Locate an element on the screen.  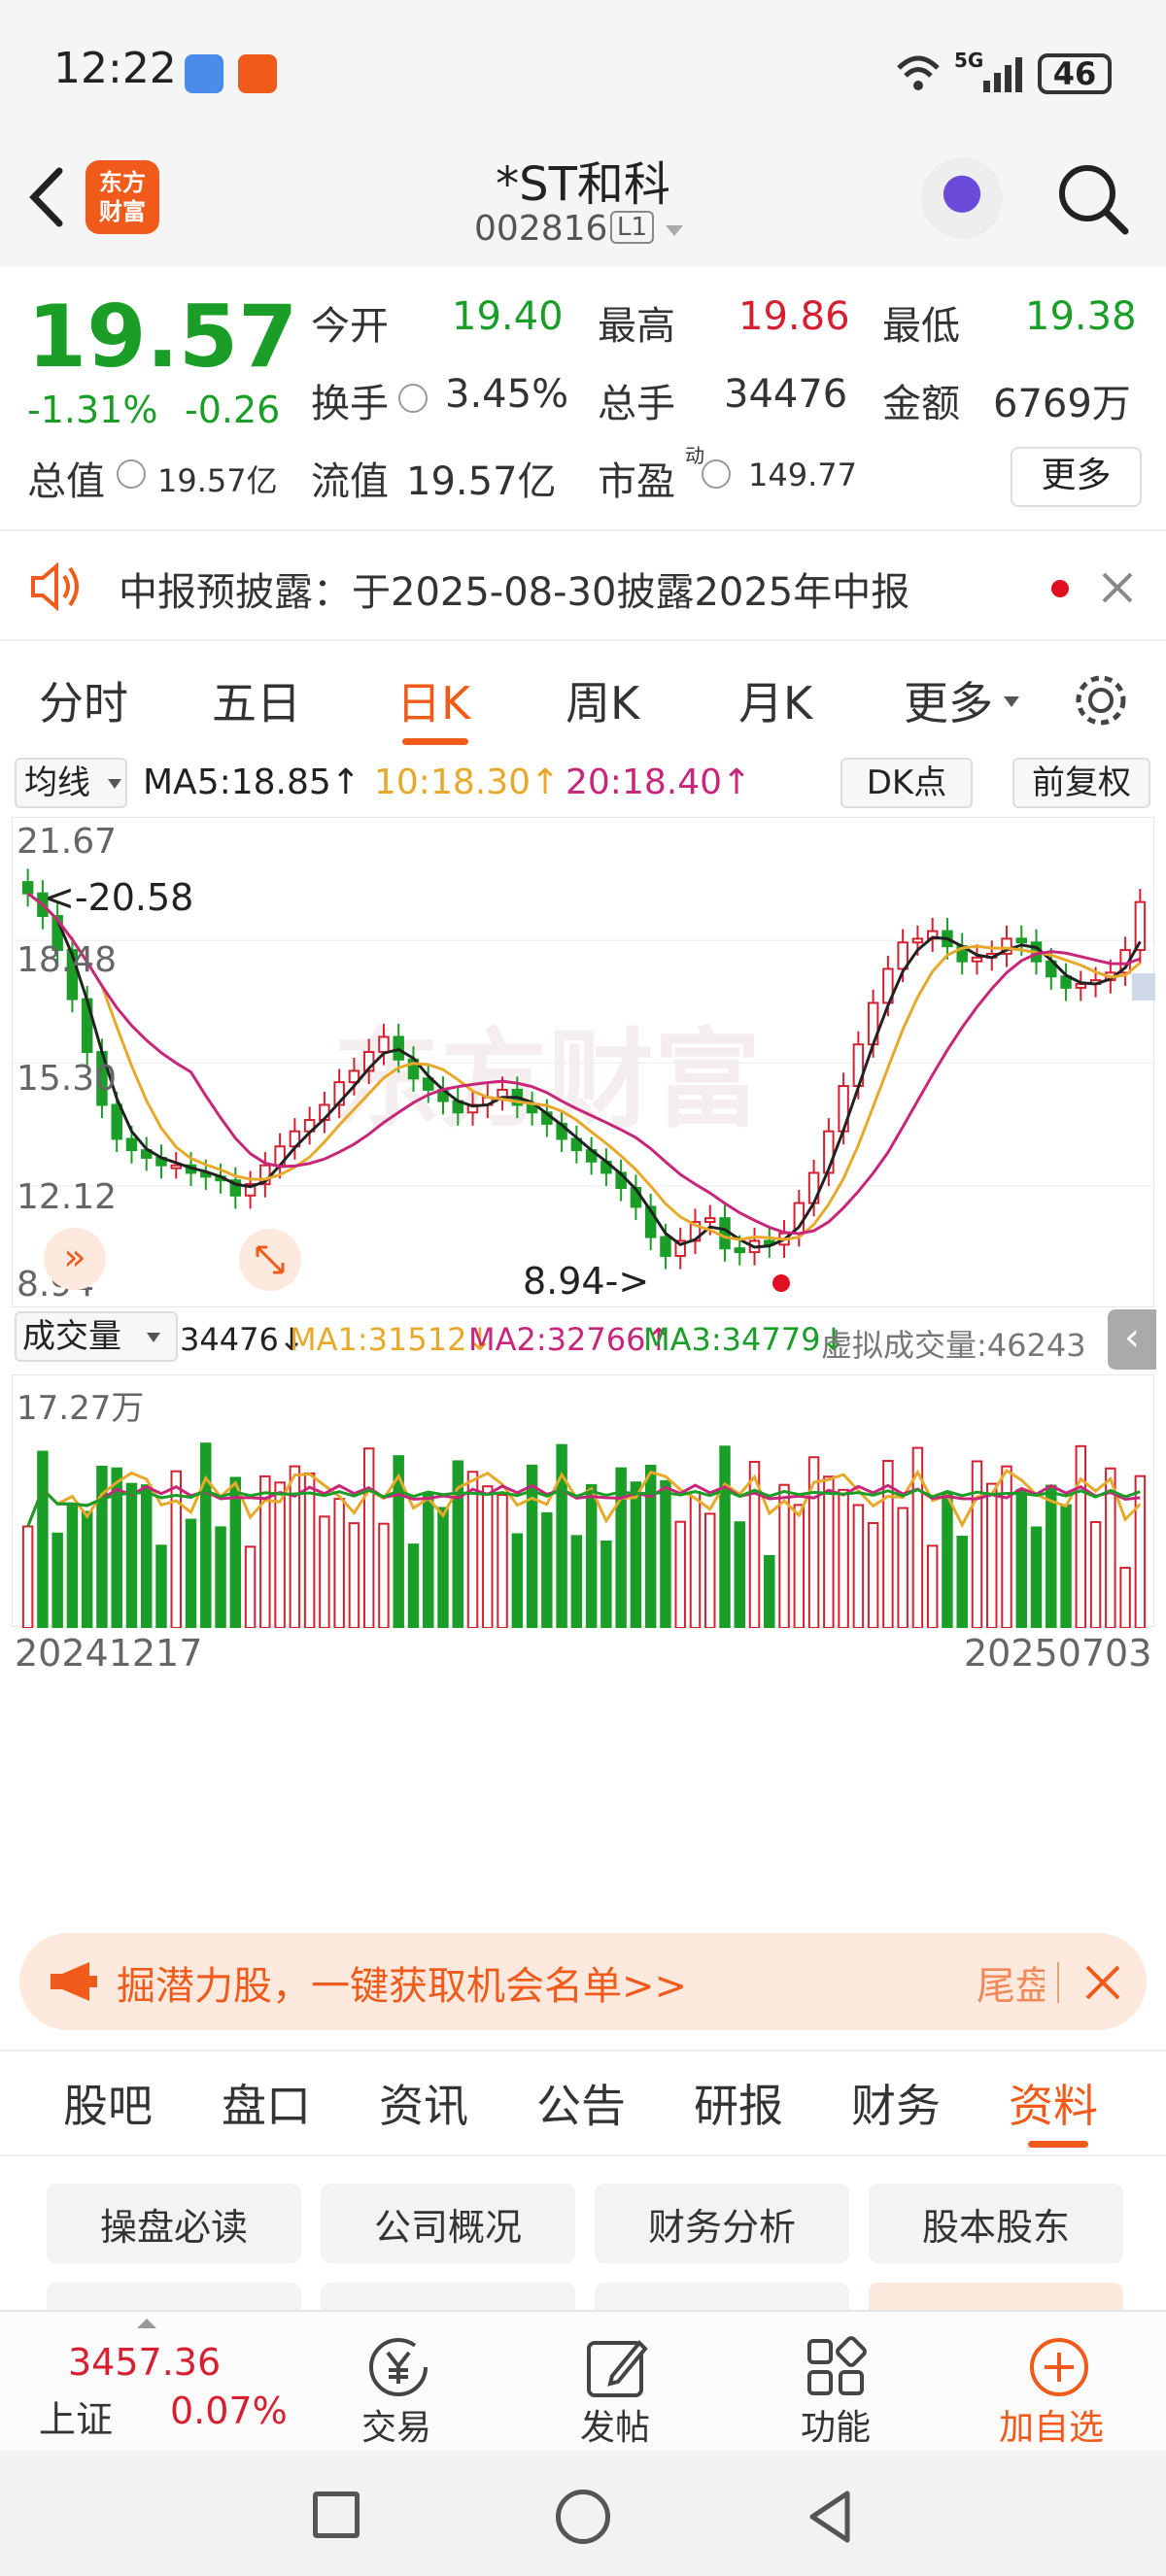
index-pct: 0.07% is located at coordinates (229, 2411).